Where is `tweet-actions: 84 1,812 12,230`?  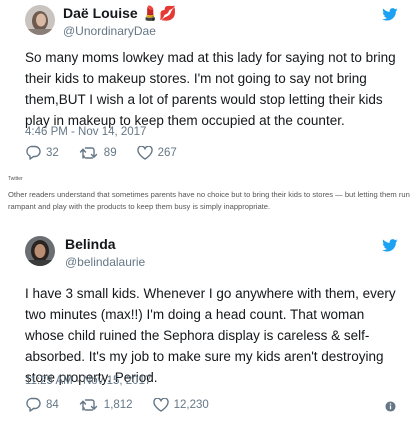
tweet-actions: 84 1,812 12,230 is located at coordinates (127, 404).